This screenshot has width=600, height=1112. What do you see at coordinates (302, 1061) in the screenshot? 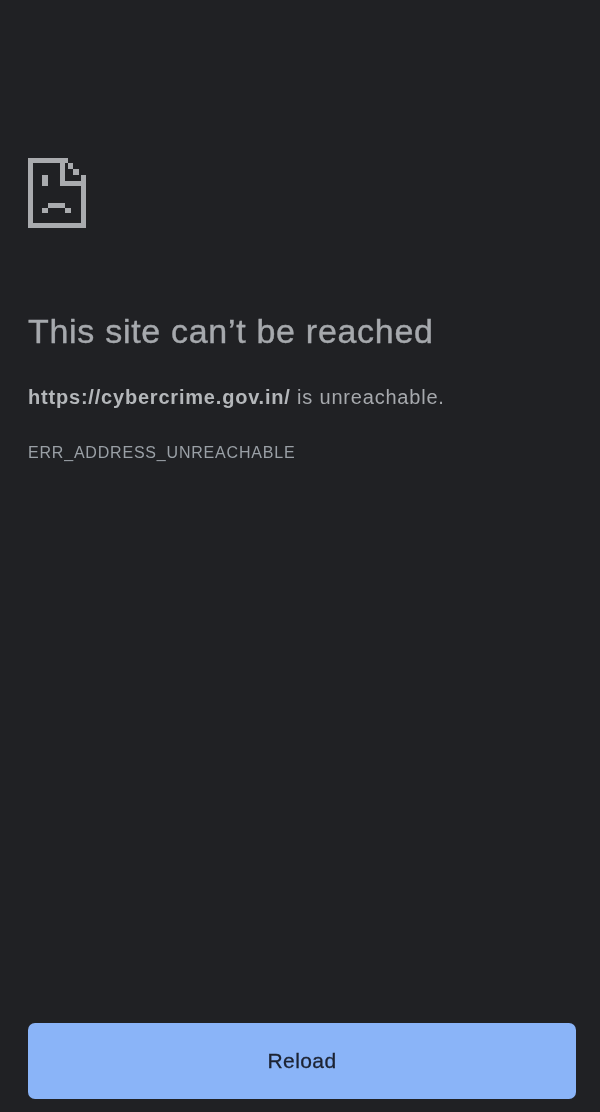
I see `reload-button: Reload` at bounding box center [302, 1061].